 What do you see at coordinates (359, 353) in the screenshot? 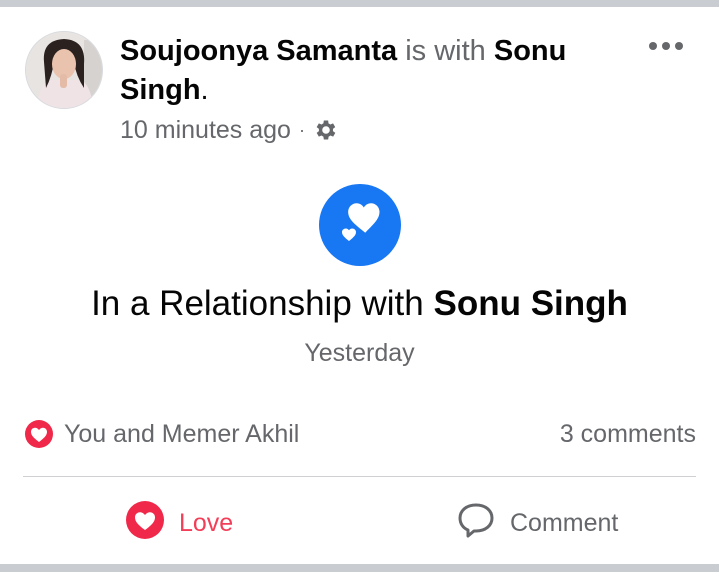
I see `life-event-date: Yesterday` at bounding box center [359, 353].